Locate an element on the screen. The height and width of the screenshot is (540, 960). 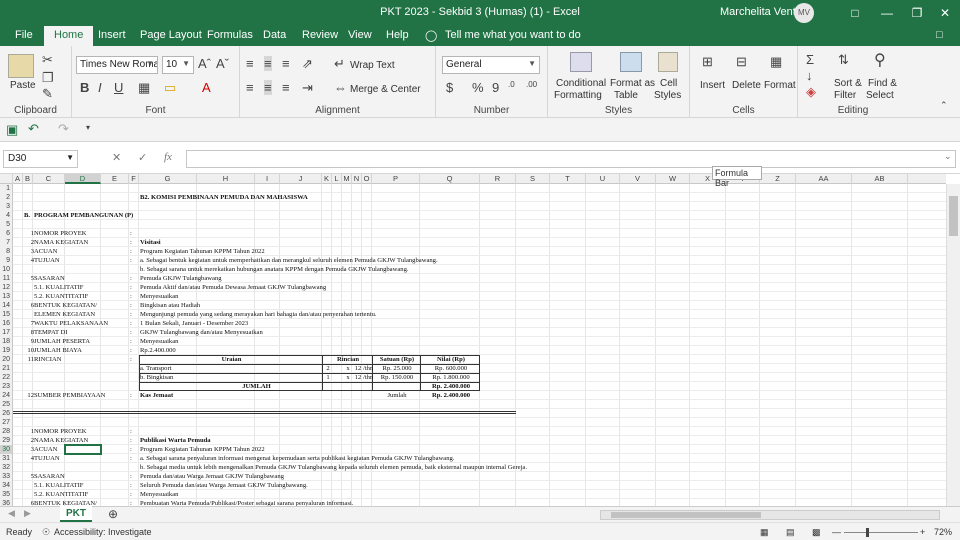
row-header-10: 10 is located at coordinates (6, 269).